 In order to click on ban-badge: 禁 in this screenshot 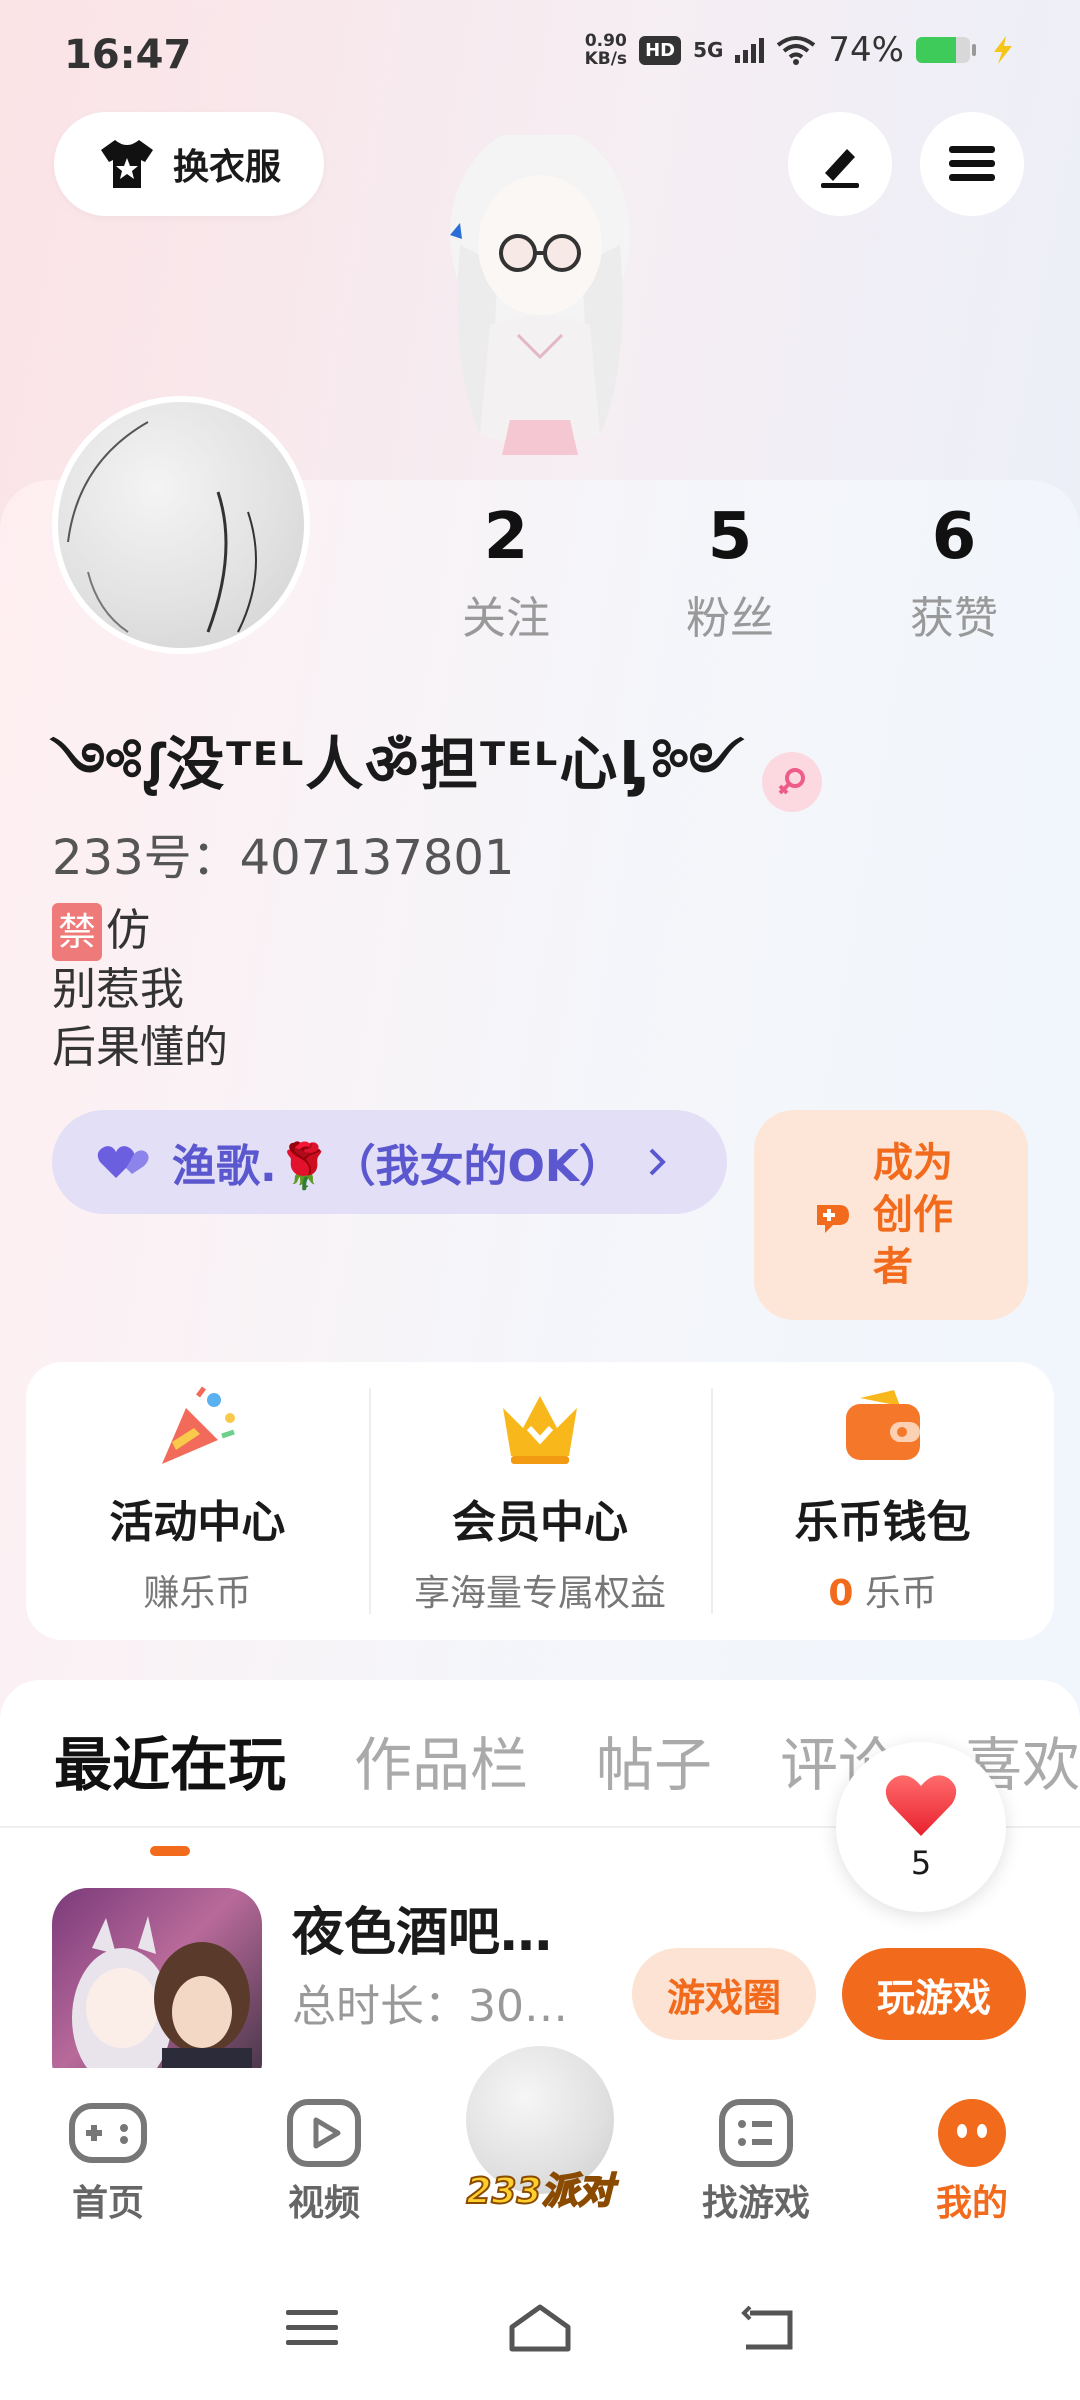, I will do `click(77, 932)`.